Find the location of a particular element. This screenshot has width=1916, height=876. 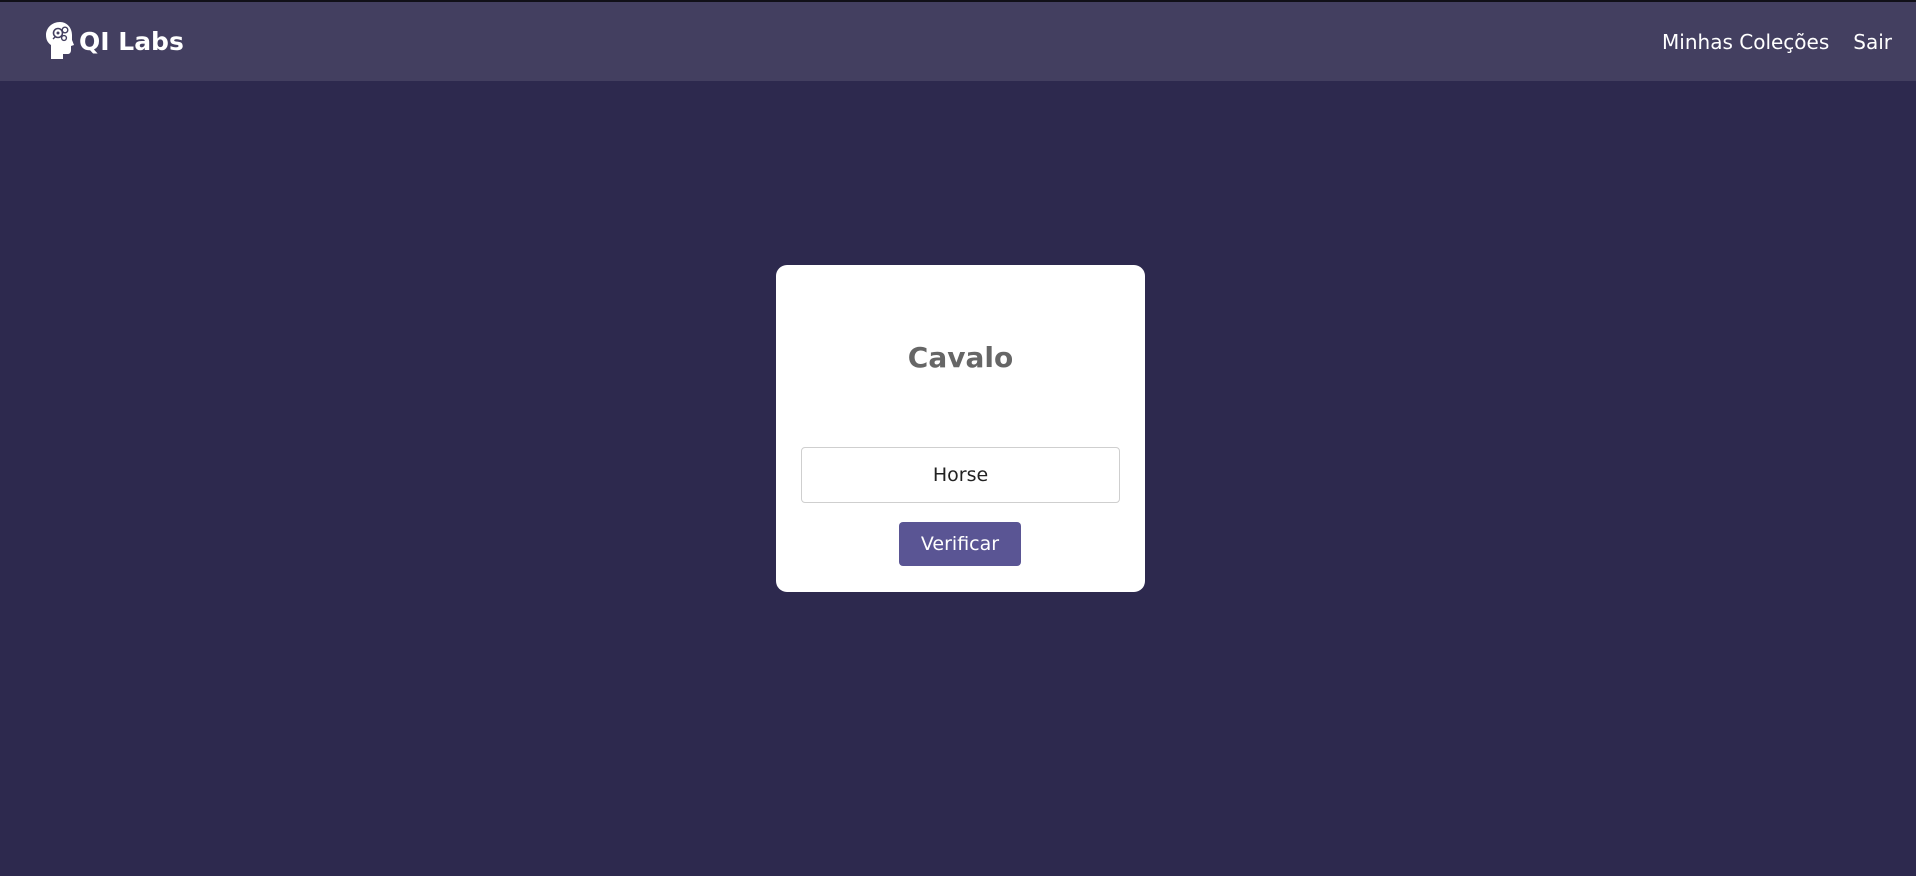

nav-links: Minhas Coleções Sair is located at coordinates (1765, 42).